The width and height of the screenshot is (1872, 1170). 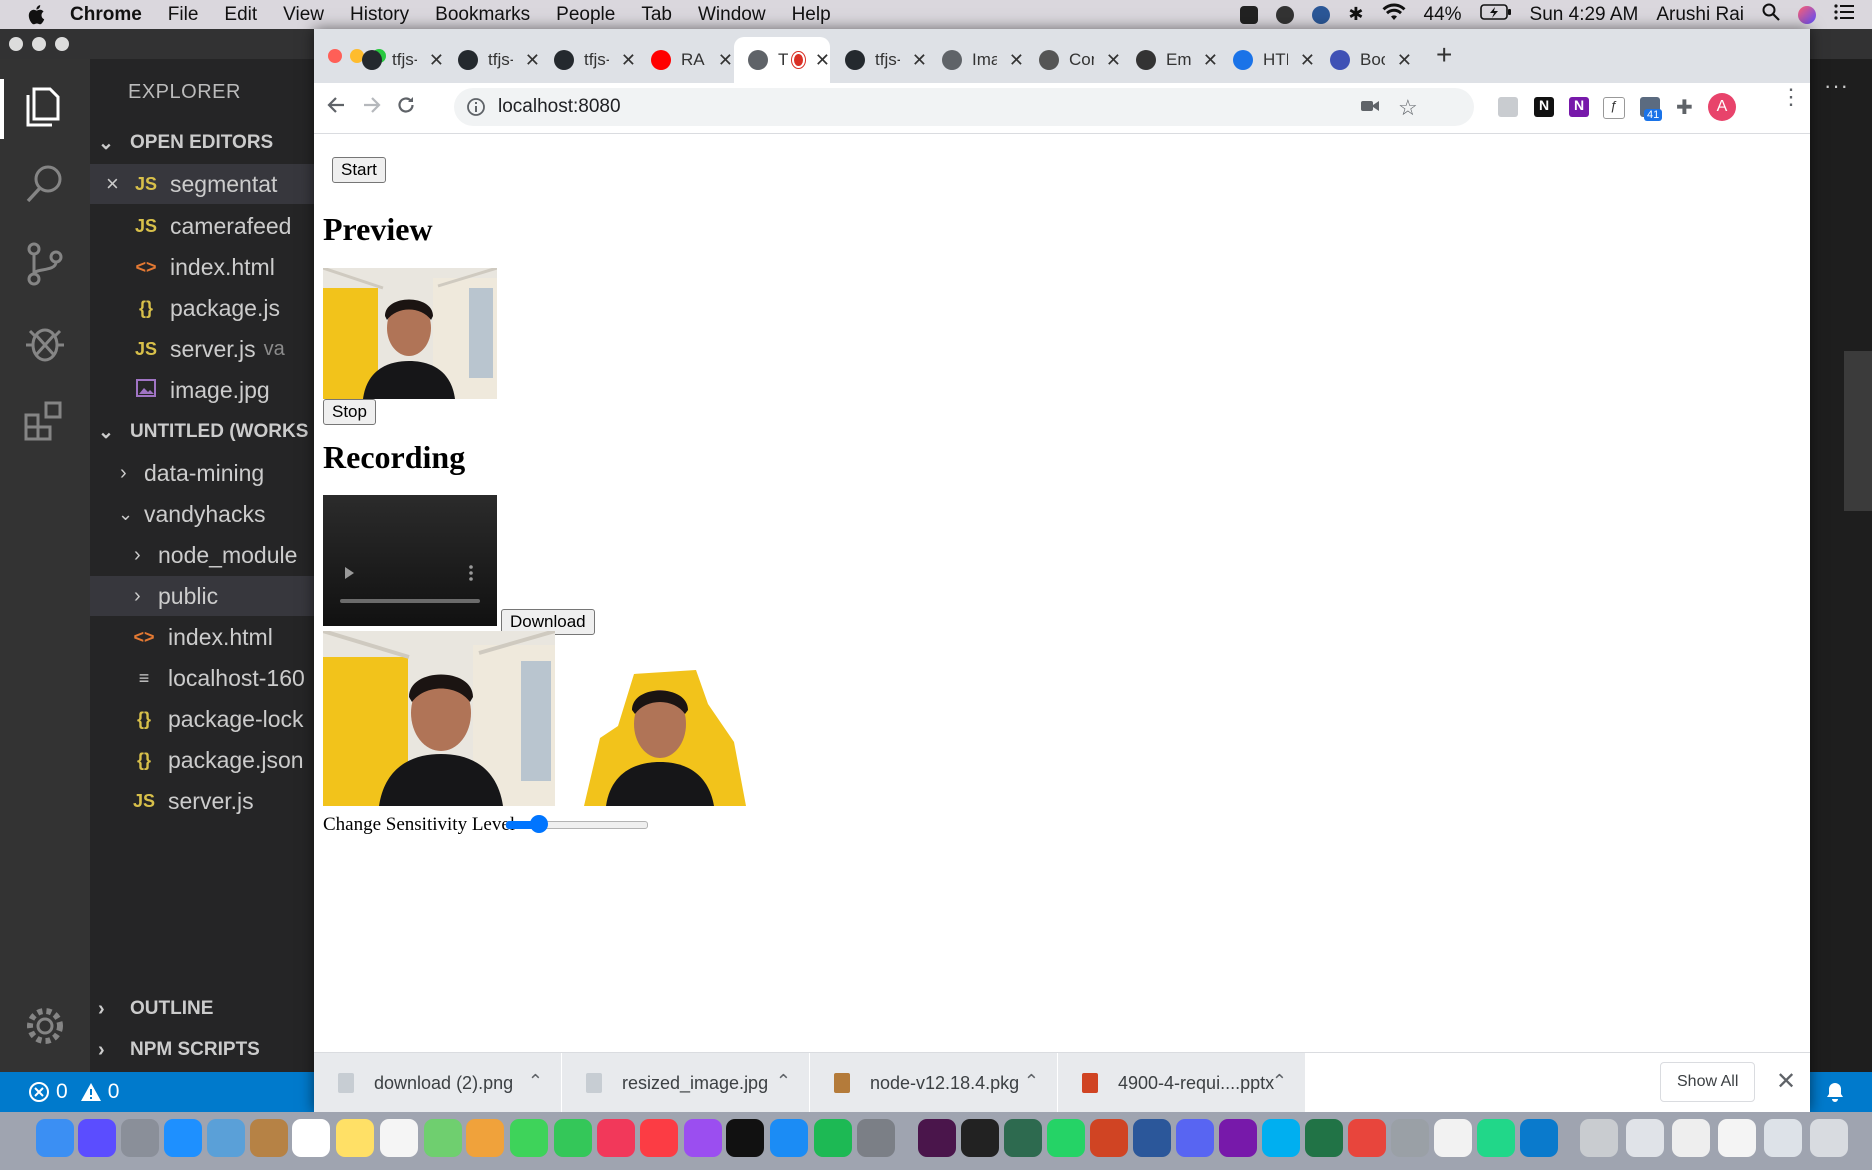 What do you see at coordinates (202, 1009) in the screenshot?
I see `outline-section: › OUTLINE` at bounding box center [202, 1009].